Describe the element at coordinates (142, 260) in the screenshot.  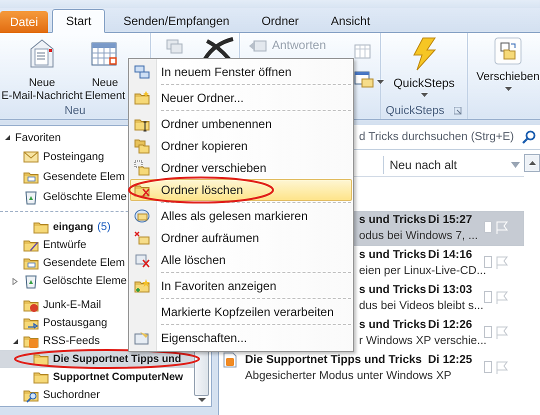
I see `delete-all-icon` at that location.